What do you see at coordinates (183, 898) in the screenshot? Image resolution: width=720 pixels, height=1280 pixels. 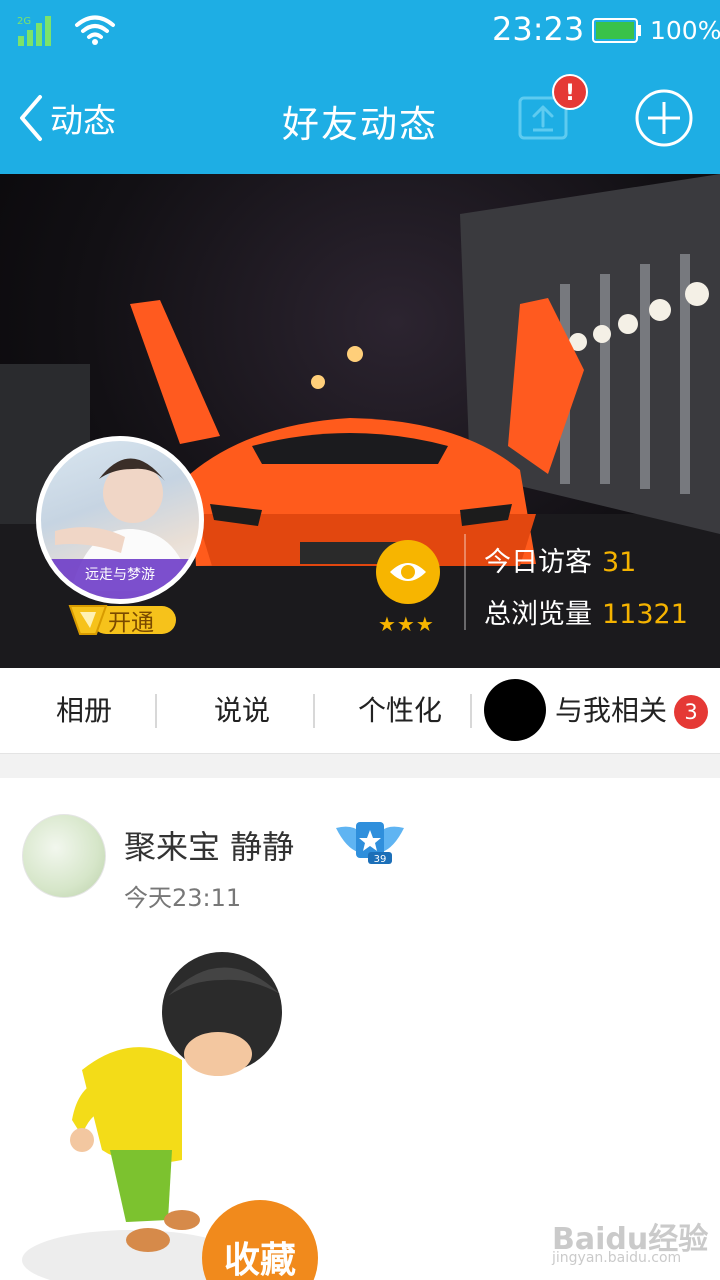 I see `post-time: 今天23:11` at bounding box center [183, 898].